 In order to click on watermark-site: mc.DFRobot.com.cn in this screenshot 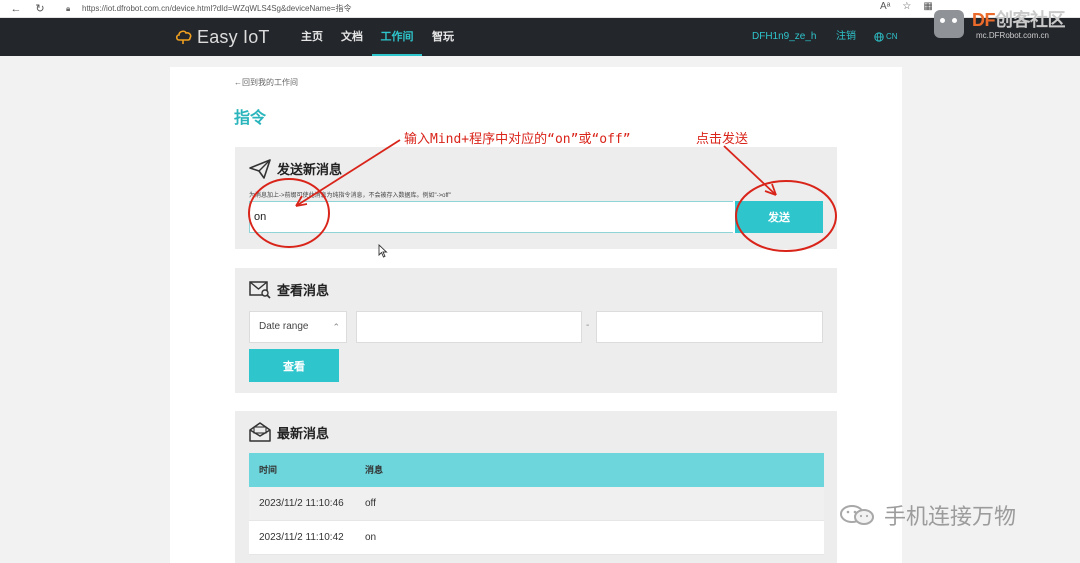, I will do `click(1012, 35)`.